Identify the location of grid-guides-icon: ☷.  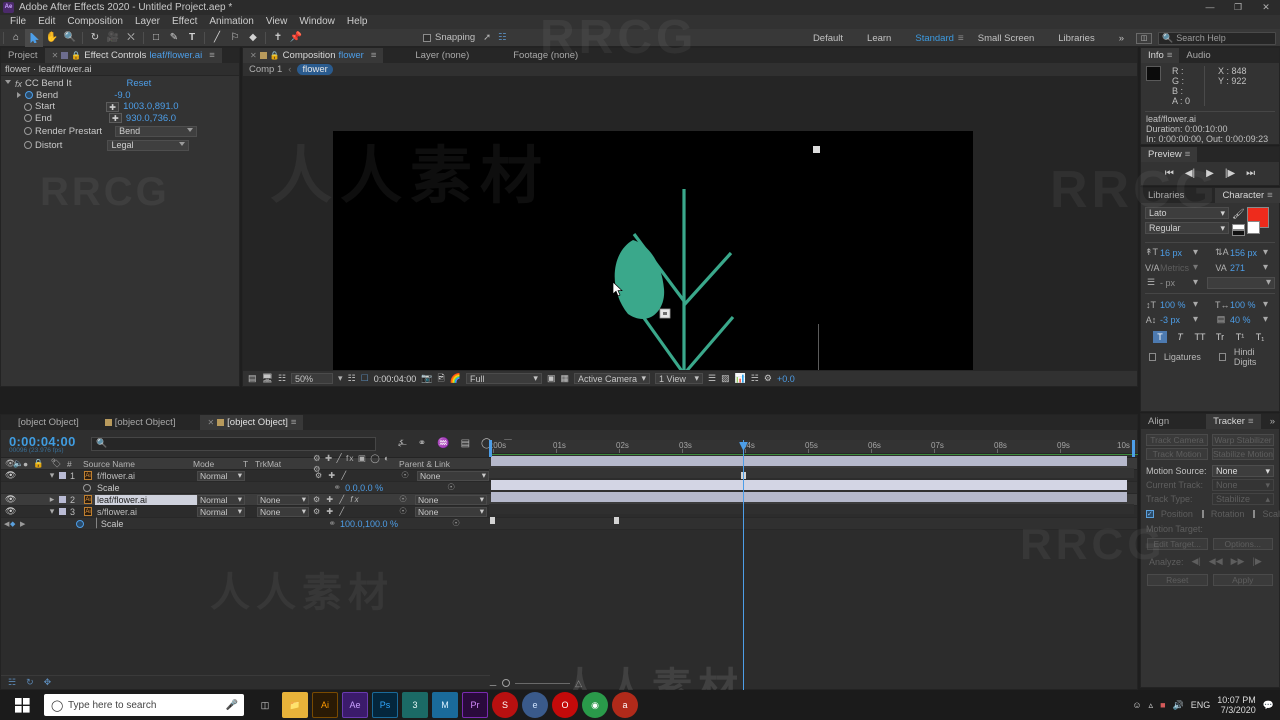
(352, 378).